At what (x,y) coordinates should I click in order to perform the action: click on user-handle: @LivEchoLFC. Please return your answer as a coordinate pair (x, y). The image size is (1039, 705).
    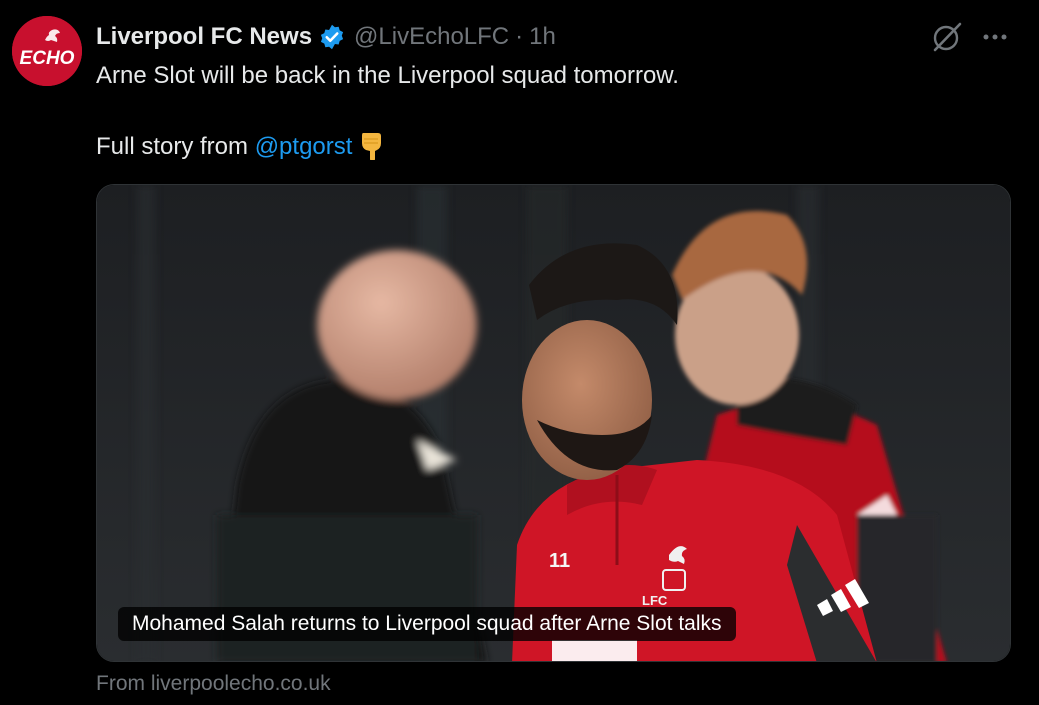
    Looking at the image, I should click on (431, 37).